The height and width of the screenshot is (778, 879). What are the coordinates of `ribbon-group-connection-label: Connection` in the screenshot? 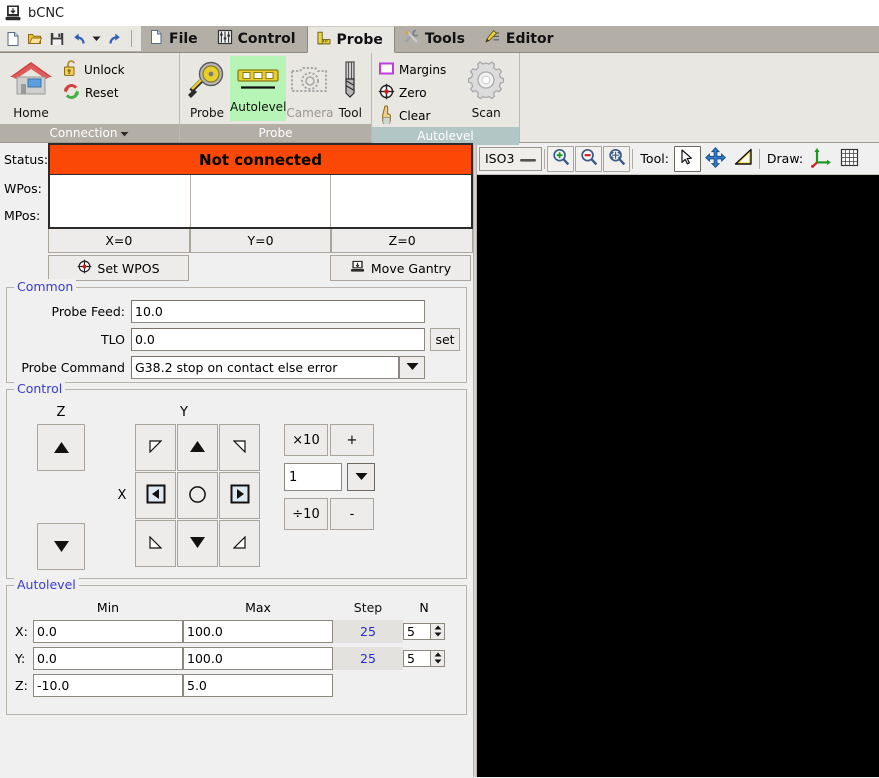 It's located at (89, 133).